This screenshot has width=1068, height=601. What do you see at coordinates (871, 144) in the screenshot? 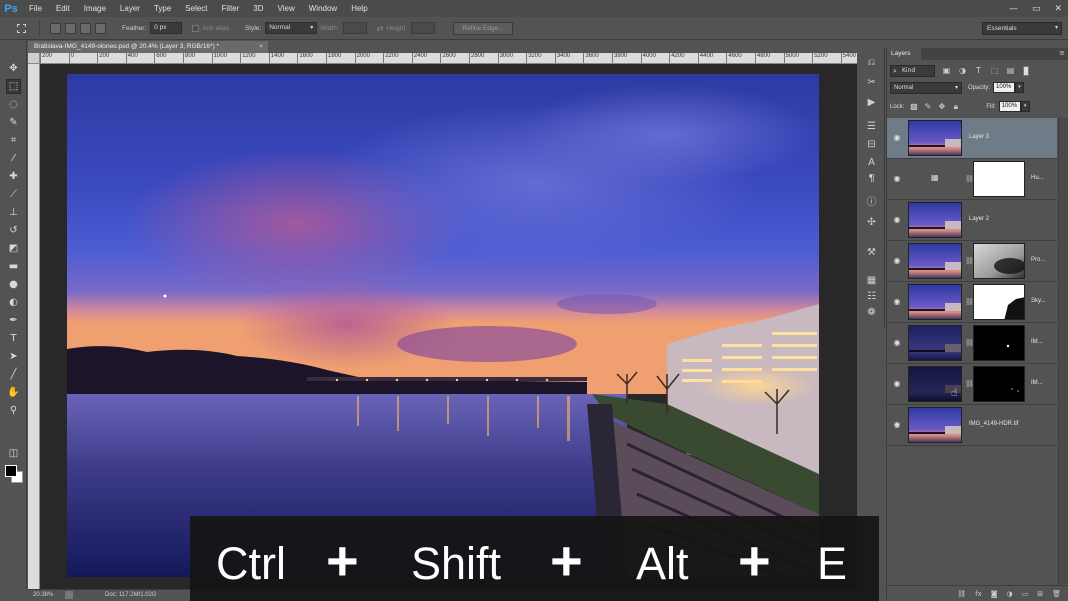
I see `clone-source-icon: ⊟` at bounding box center [871, 144].